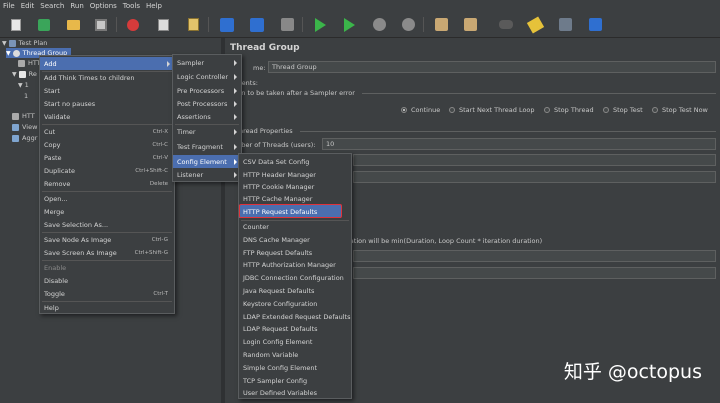  I want to click on config-item-random-variable: Random Variable, so click(295, 354).